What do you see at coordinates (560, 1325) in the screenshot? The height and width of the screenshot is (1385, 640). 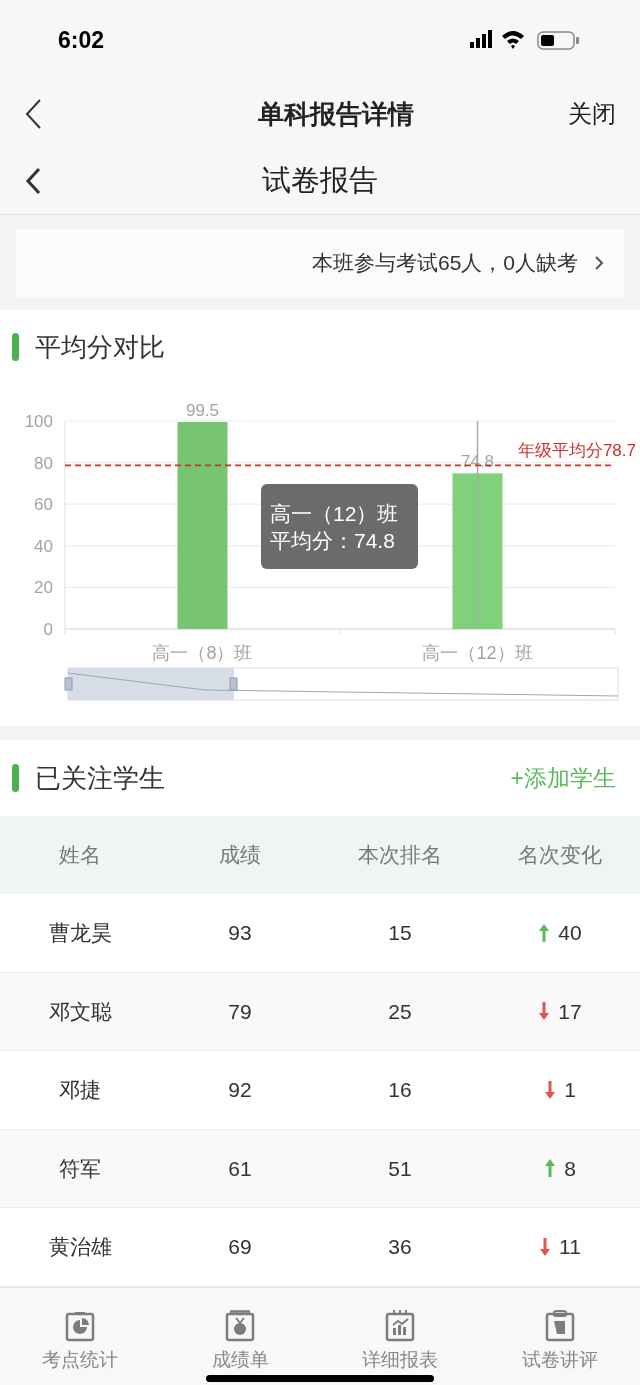 I see `clipboard-icon` at bounding box center [560, 1325].